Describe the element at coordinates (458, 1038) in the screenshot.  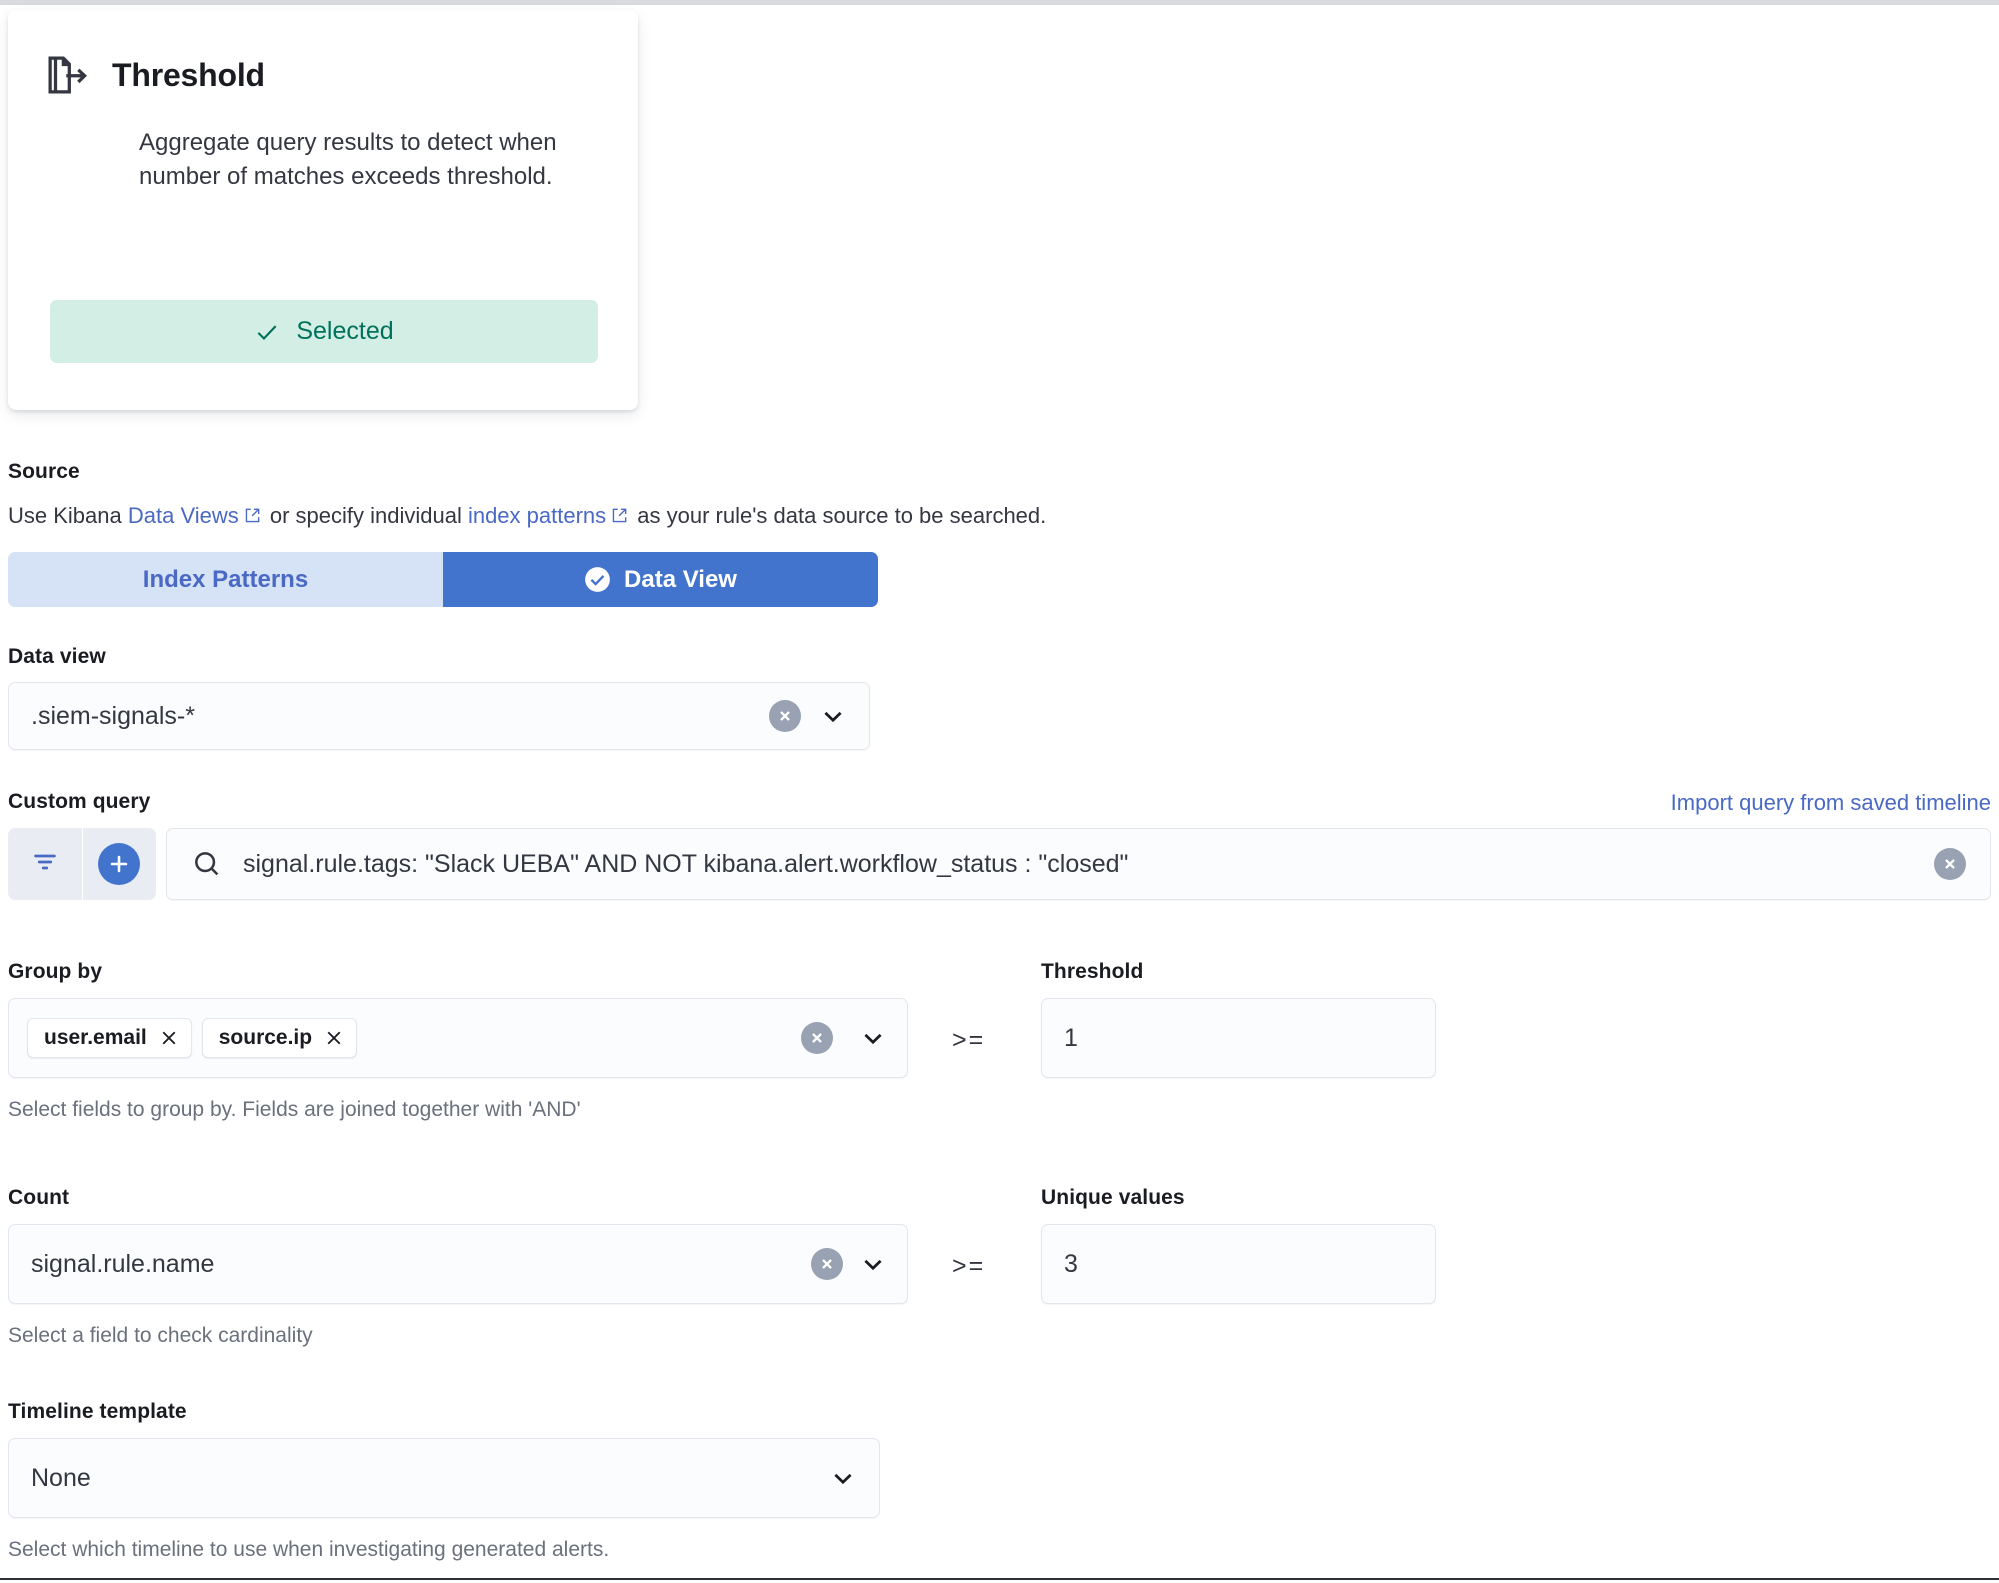
I see `group-by-combobox: user.email source.ip` at that location.